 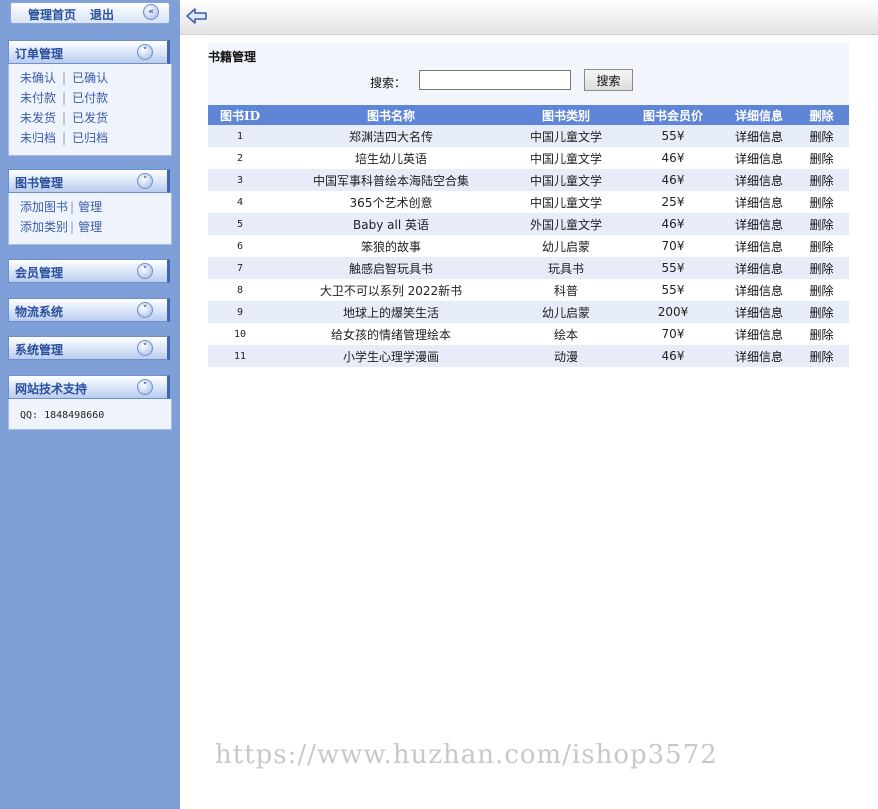 I want to click on add-category-link: 添加类别, so click(x=44, y=227).